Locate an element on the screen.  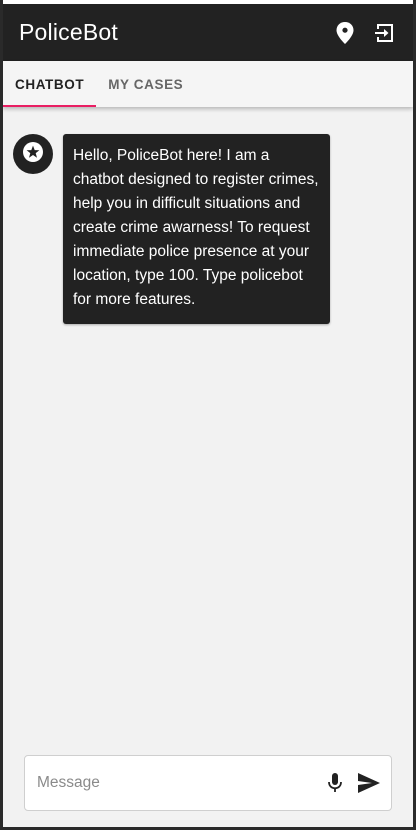
send-icon is located at coordinates (369, 783).